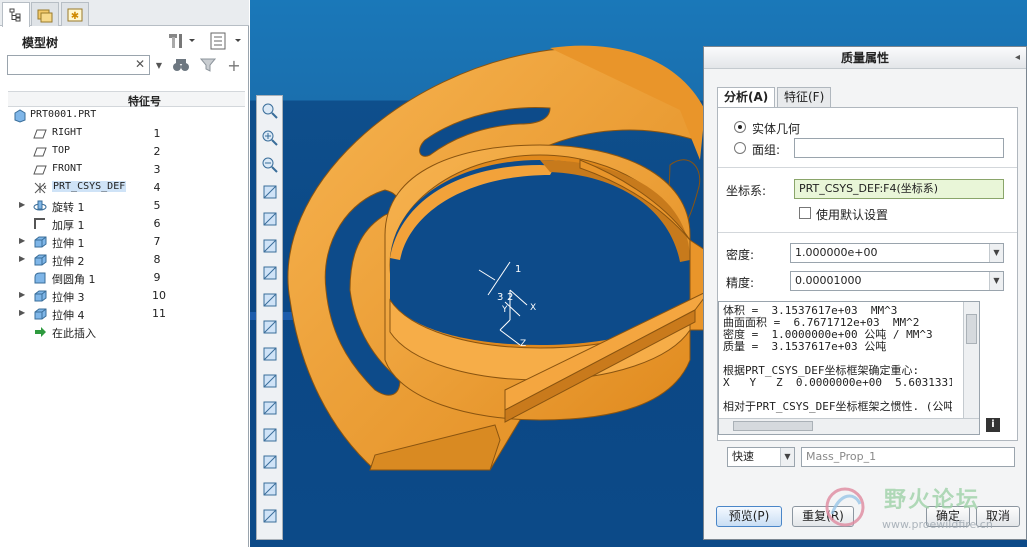 The width and height of the screenshot is (1027, 547). I want to click on layer-button, so click(270, 489).